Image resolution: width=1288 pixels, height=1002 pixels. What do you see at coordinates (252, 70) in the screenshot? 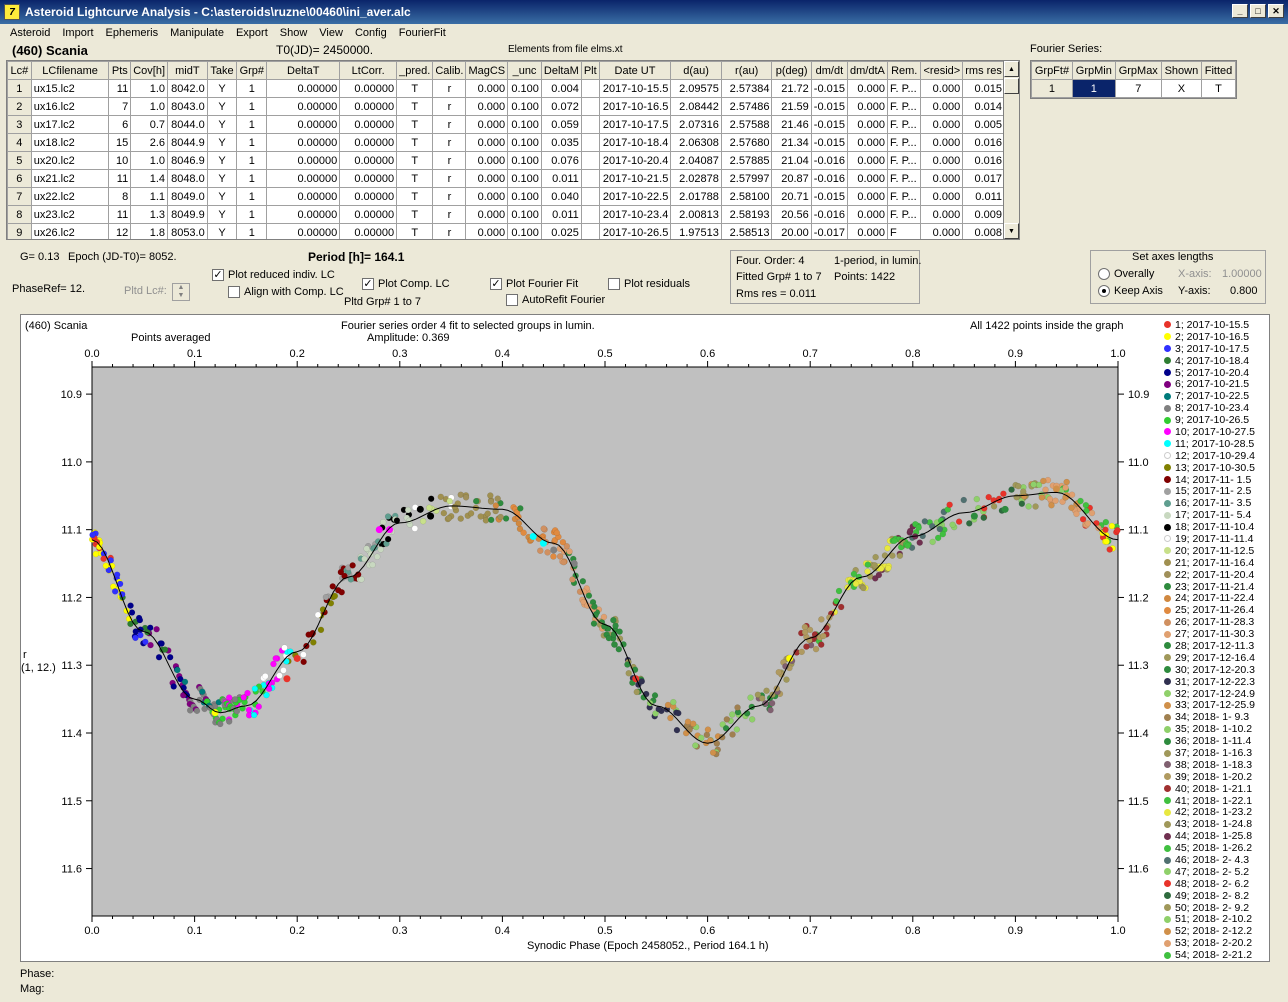
I see `col-header: Grp#` at bounding box center [252, 70].